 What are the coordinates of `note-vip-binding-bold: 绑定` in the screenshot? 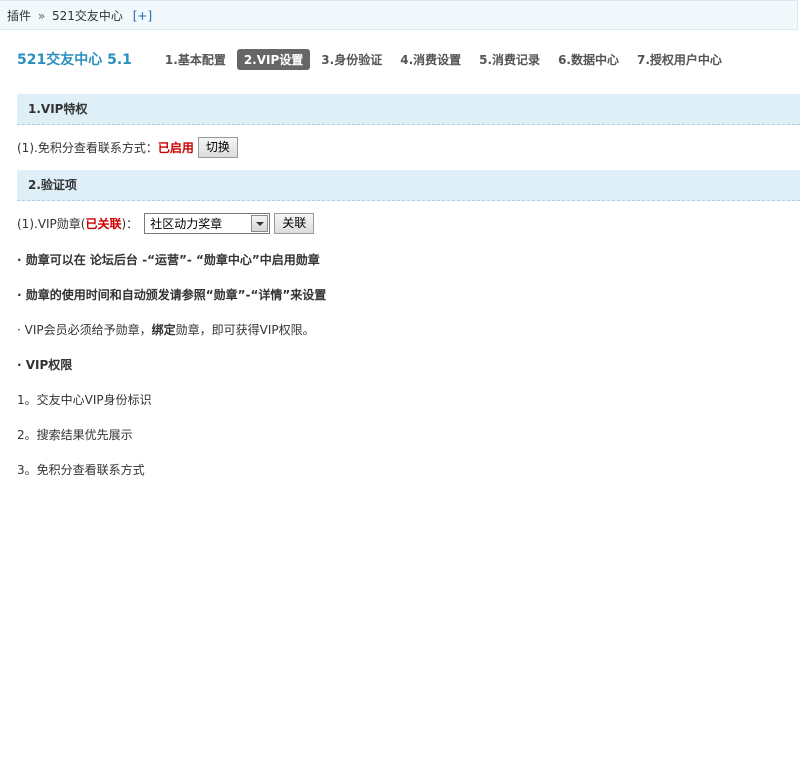 It's located at (163, 330).